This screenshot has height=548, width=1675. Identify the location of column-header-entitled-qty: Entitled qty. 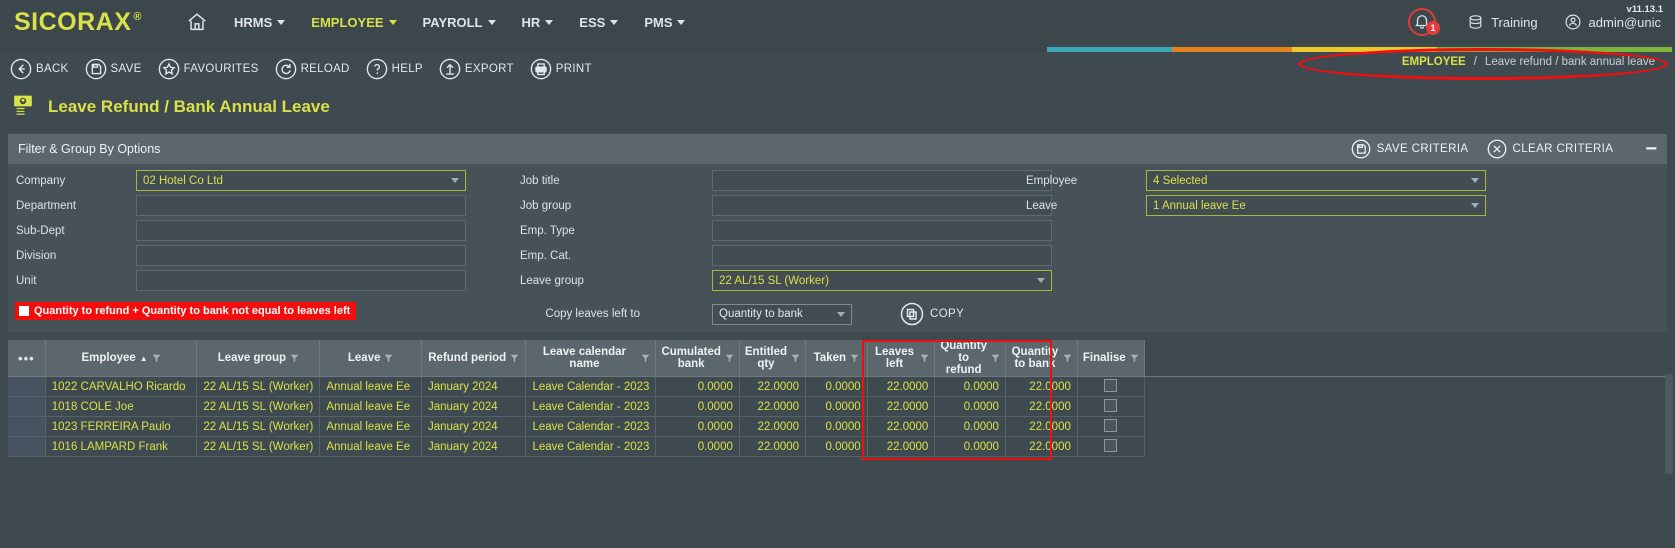
(773, 359).